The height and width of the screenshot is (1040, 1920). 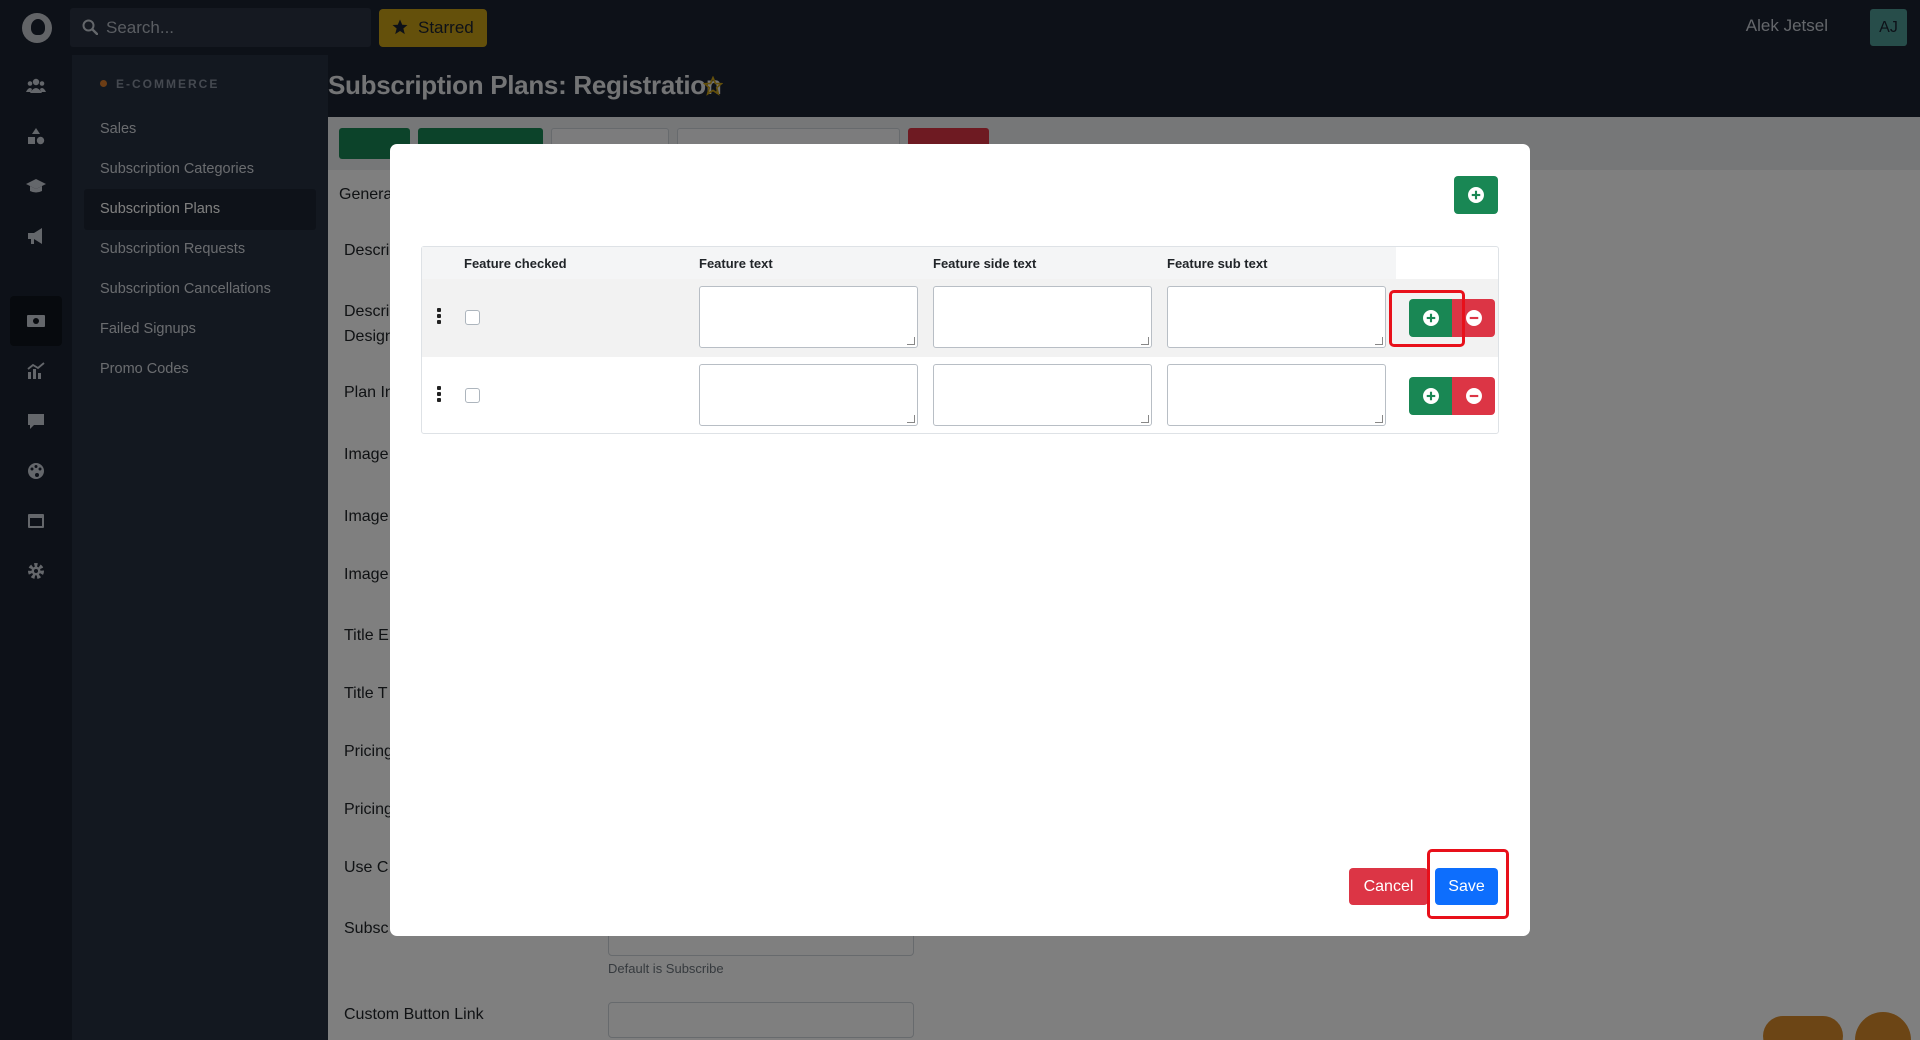 I want to click on highlight-box-save, so click(x=1468, y=884).